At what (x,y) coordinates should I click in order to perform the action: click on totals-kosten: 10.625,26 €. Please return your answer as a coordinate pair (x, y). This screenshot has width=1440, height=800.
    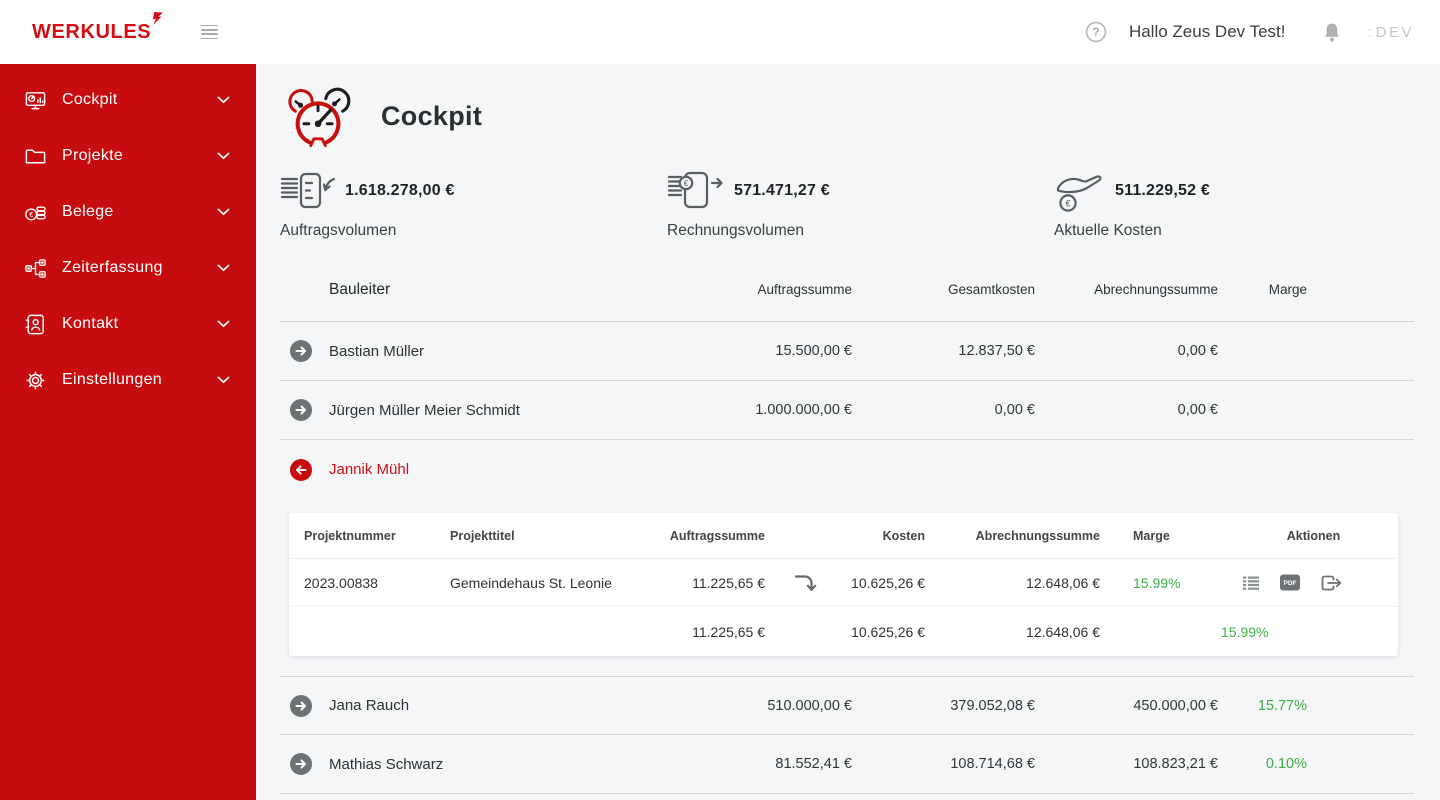
    Looking at the image, I should click on (888, 631).